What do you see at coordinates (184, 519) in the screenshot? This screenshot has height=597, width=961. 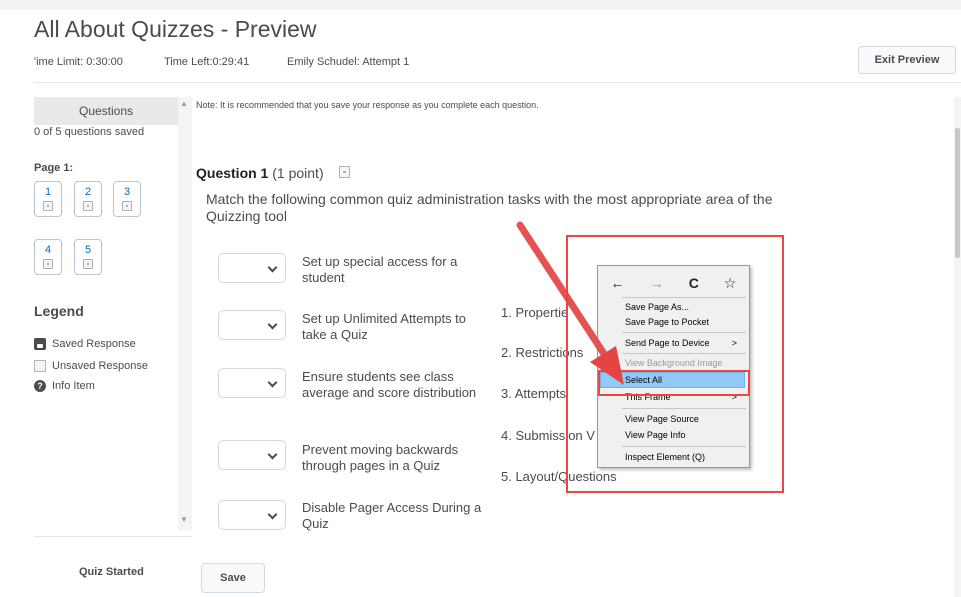 I see `scroll-down-icon: ▼` at bounding box center [184, 519].